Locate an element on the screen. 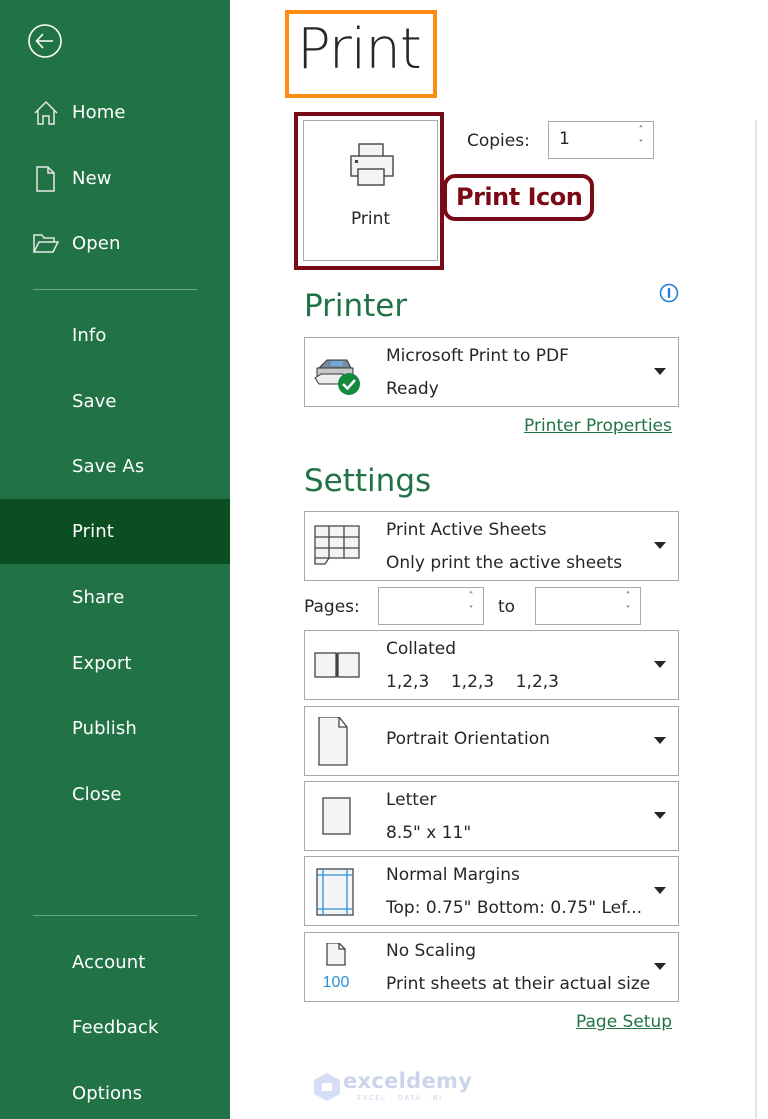  sidebar-item-home: Home is located at coordinates (115, 112).